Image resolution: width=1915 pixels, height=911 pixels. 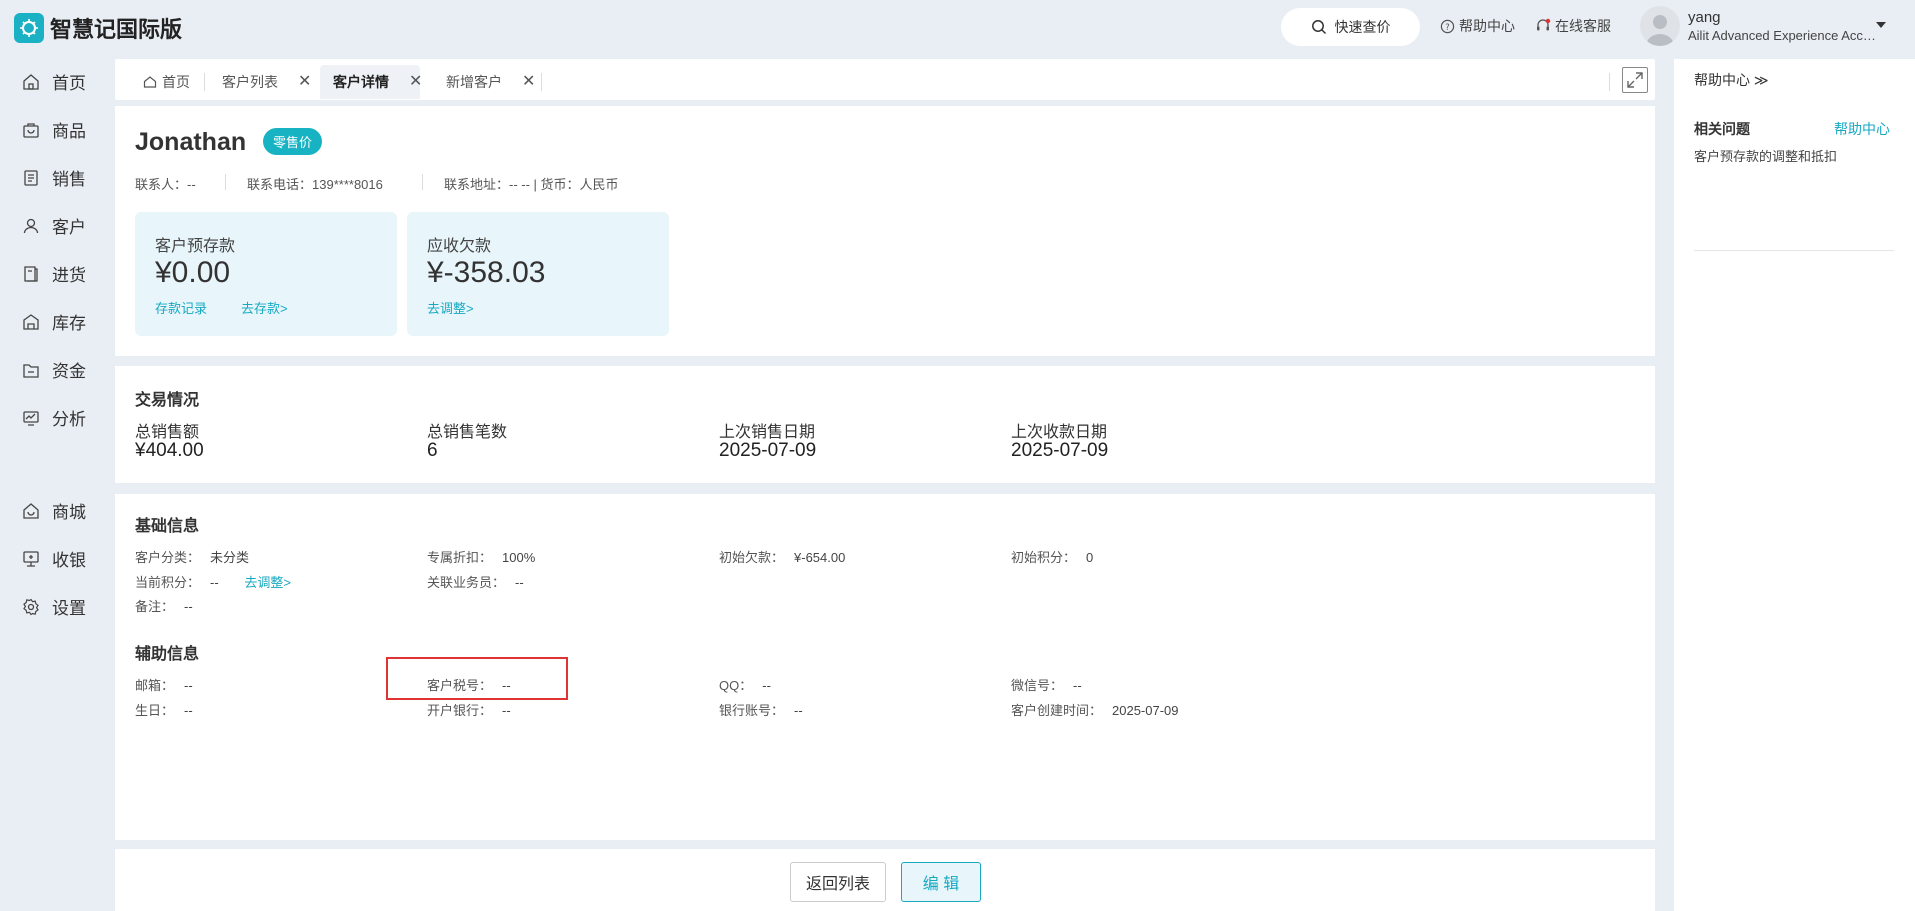 What do you see at coordinates (54, 369) in the screenshot?
I see `sidebar-item-funds: 资金` at bounding box center [54, 369].